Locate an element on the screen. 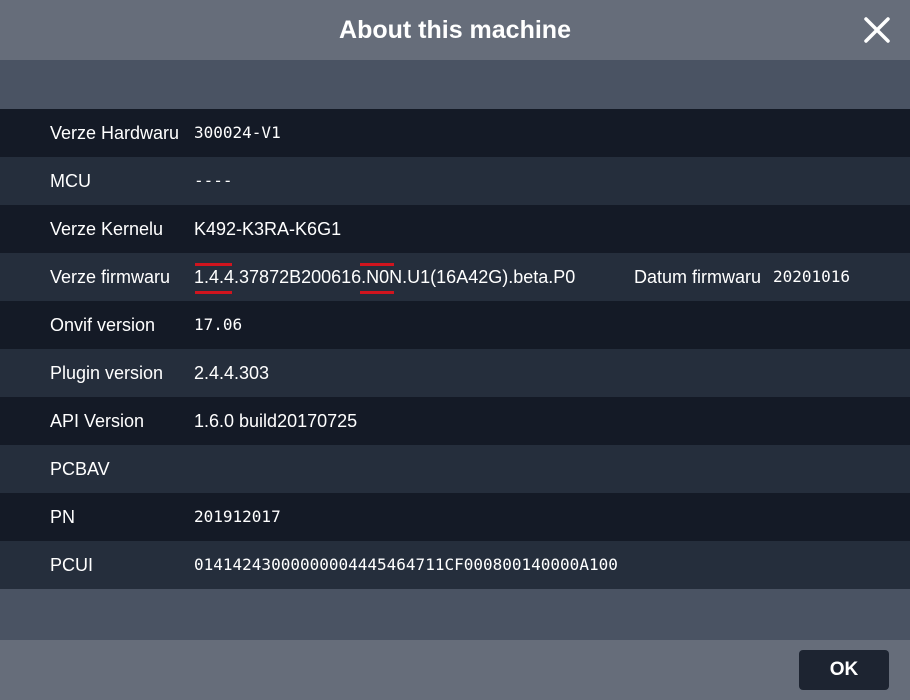 The image size is (910, 700). row-label: PCBAV is located at coordinates (80, 469).